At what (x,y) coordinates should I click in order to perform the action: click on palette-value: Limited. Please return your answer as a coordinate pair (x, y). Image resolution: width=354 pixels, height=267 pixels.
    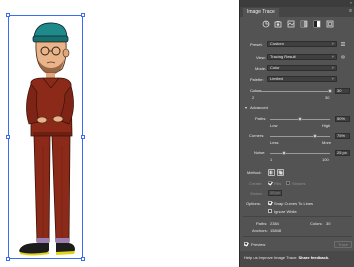
    Looking at the image, I should click on (276, 78).